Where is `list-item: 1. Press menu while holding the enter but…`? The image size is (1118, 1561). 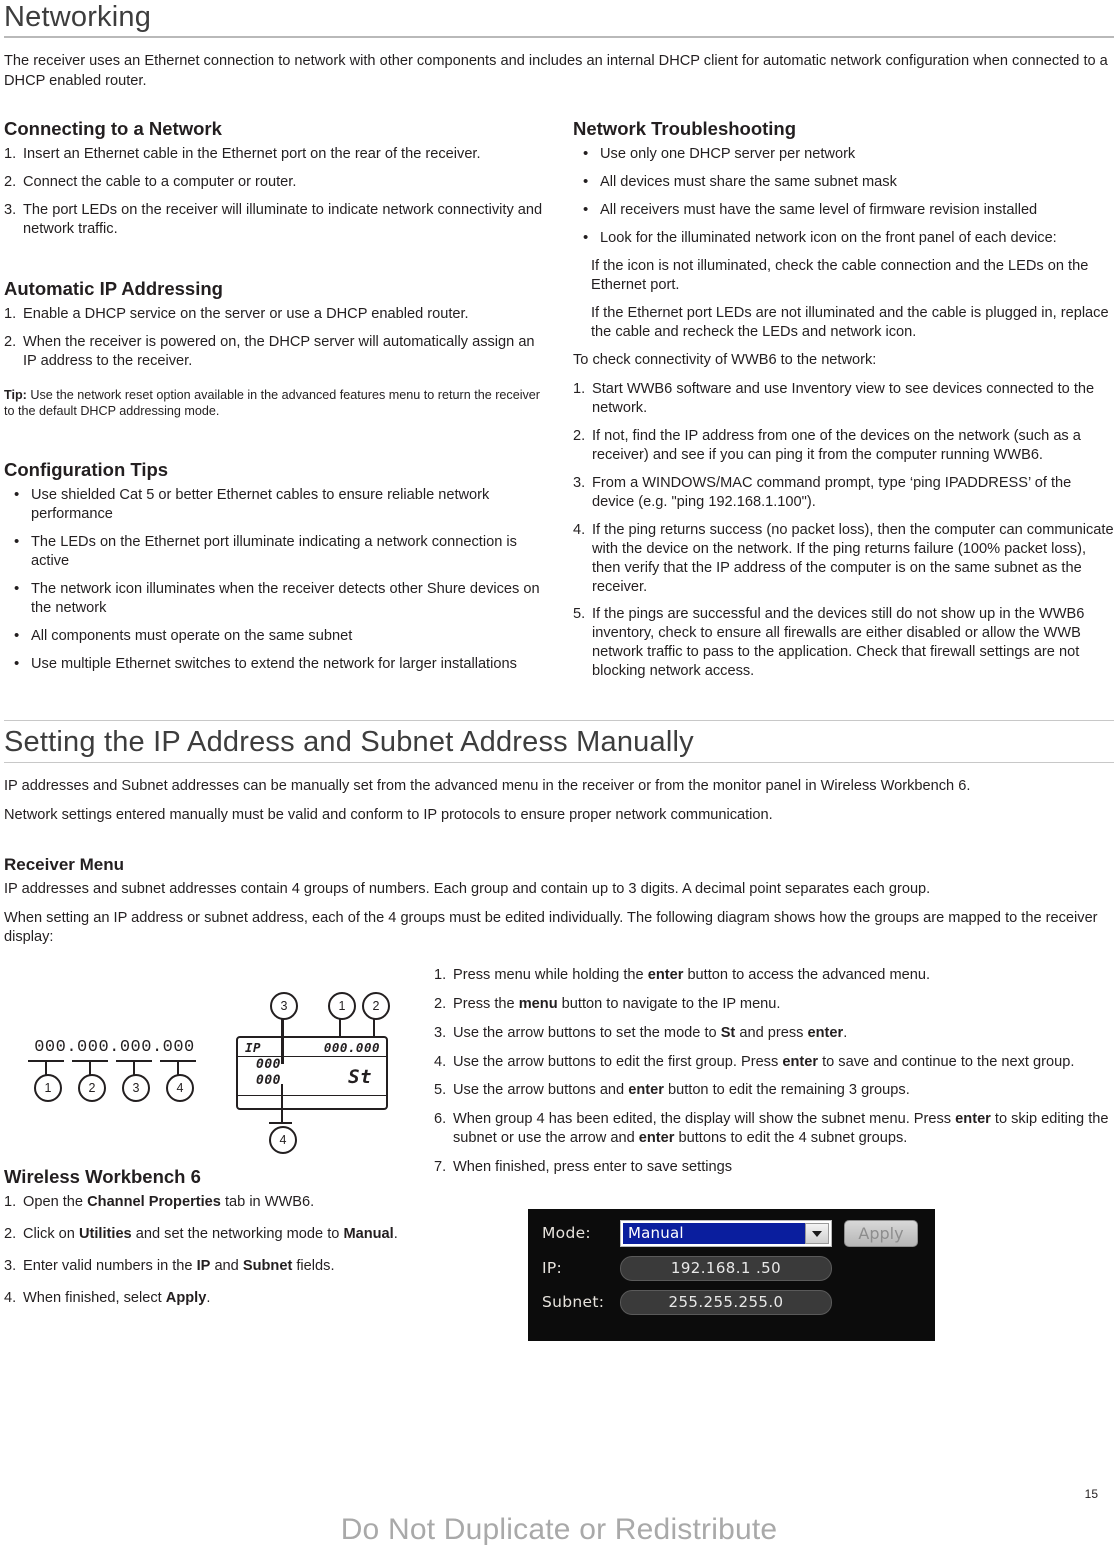 list-item: 1. Press menu while holding the enter but… is located at coordinates (773, 975).